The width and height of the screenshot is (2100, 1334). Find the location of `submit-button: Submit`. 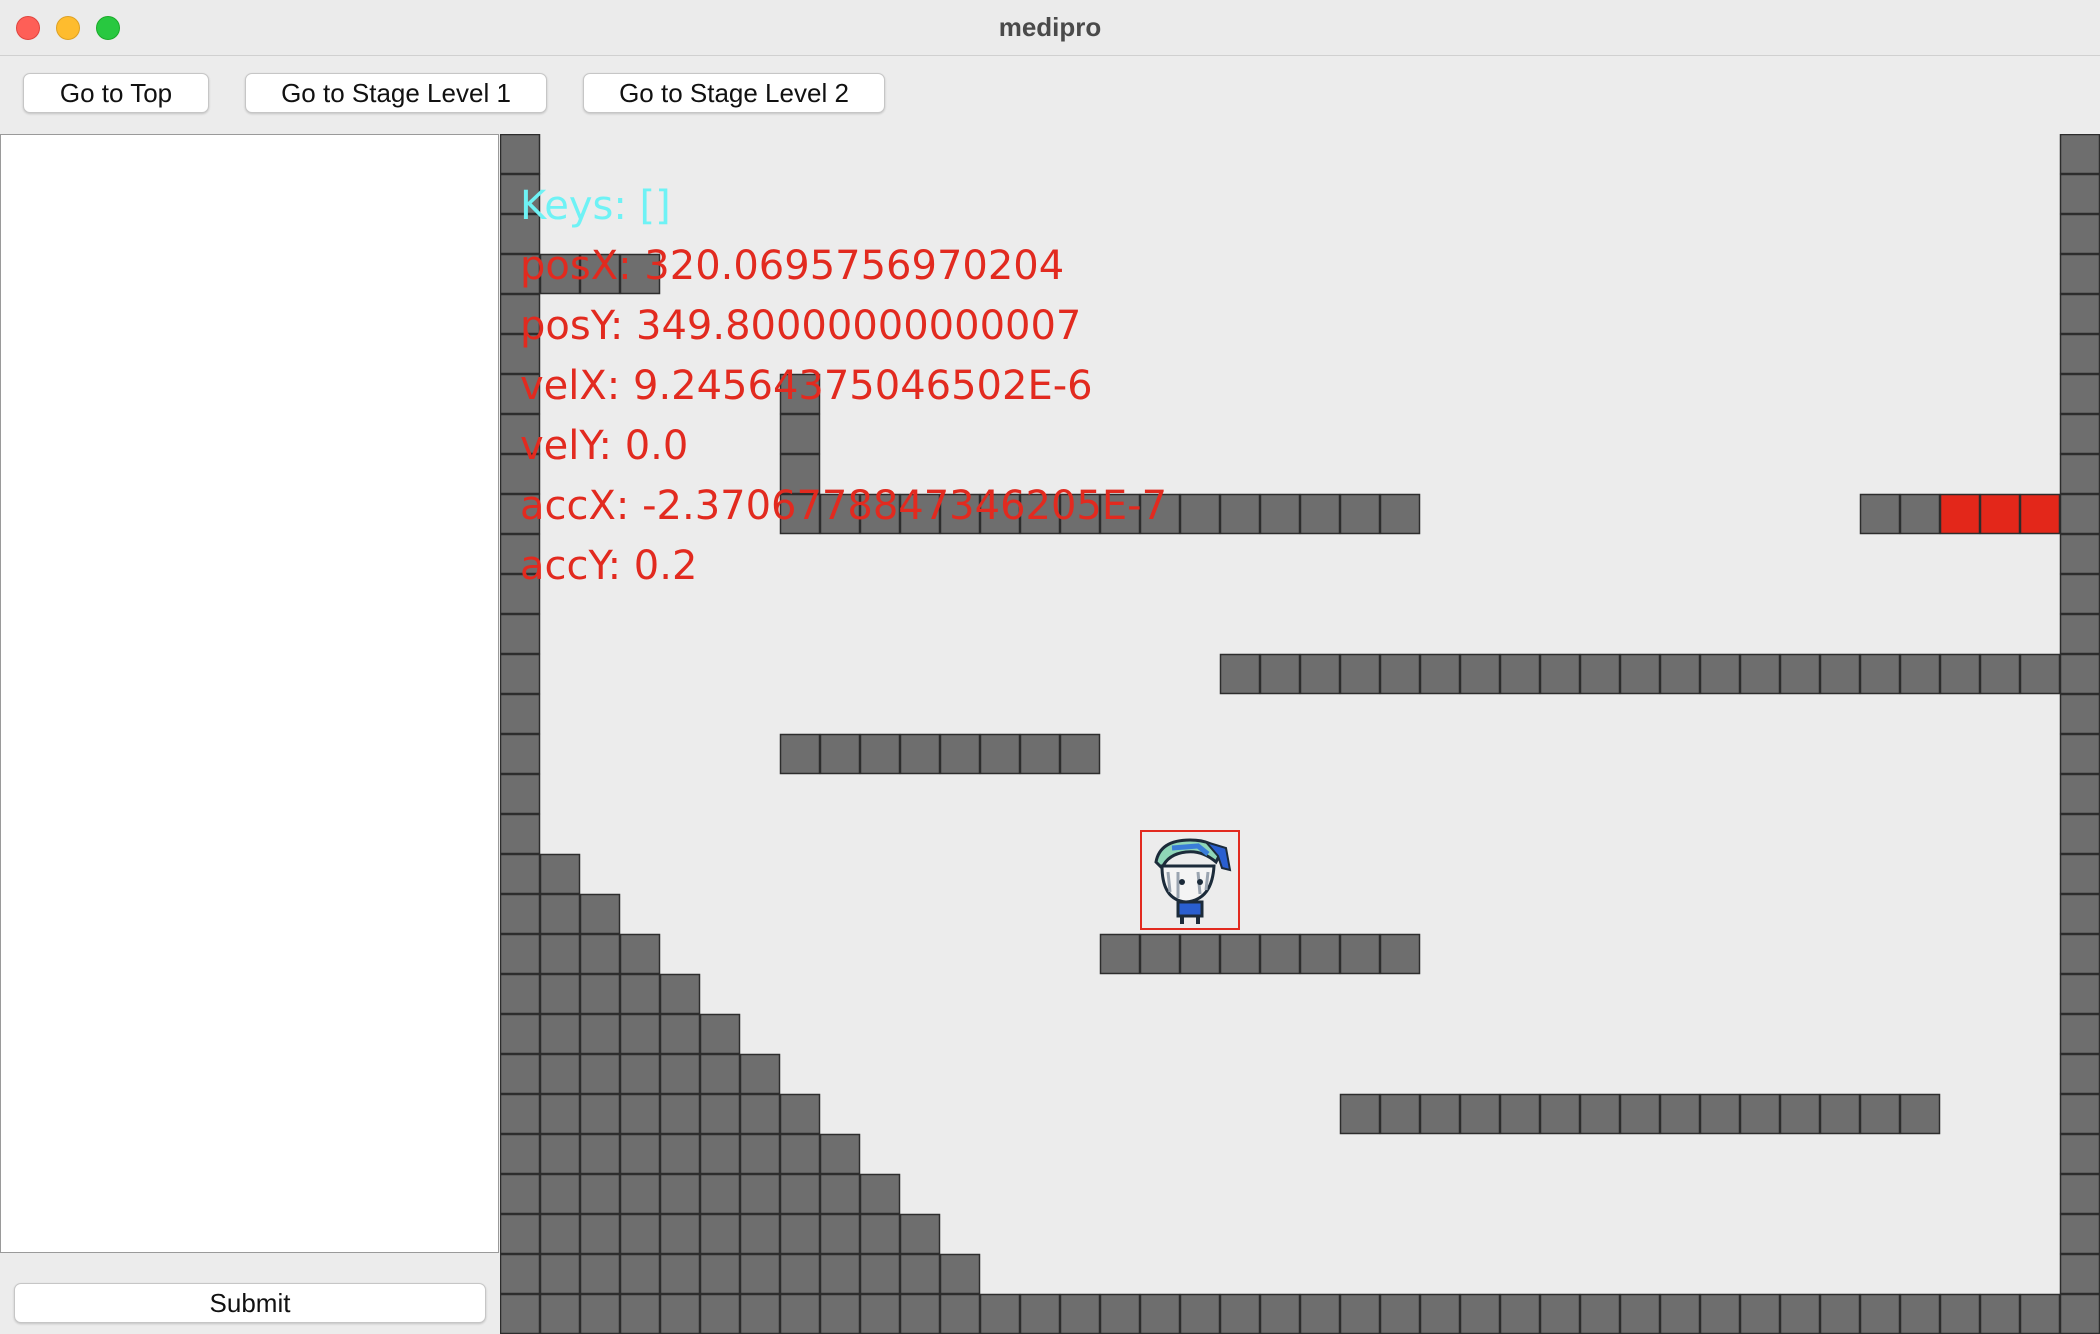

submit-button: Submit is located at coordinates (250, 1303).